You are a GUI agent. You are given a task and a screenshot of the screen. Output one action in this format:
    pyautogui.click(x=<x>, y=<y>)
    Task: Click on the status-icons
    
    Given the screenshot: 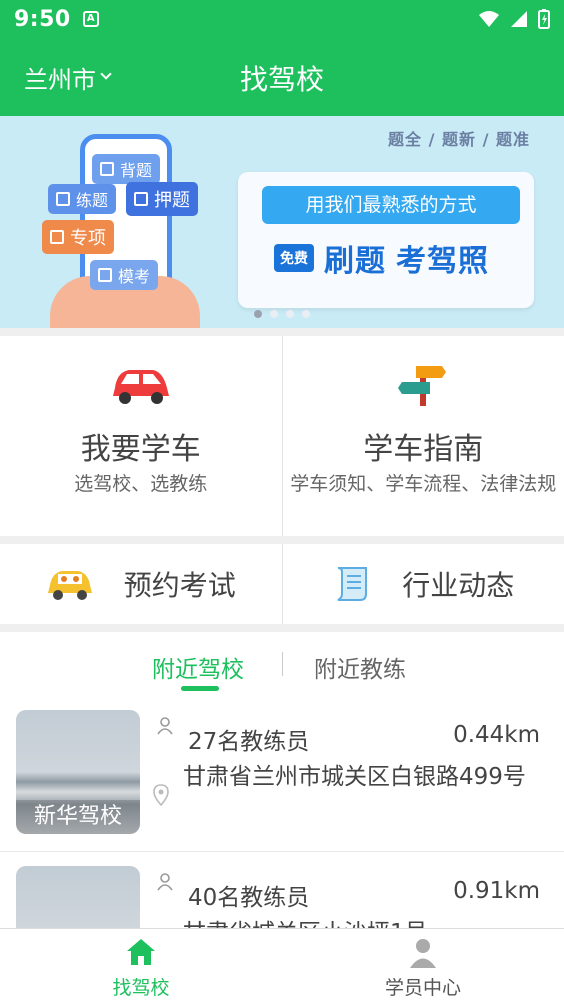 What is the action you would take?
    pyautogui.click(x=514, y=19)
    